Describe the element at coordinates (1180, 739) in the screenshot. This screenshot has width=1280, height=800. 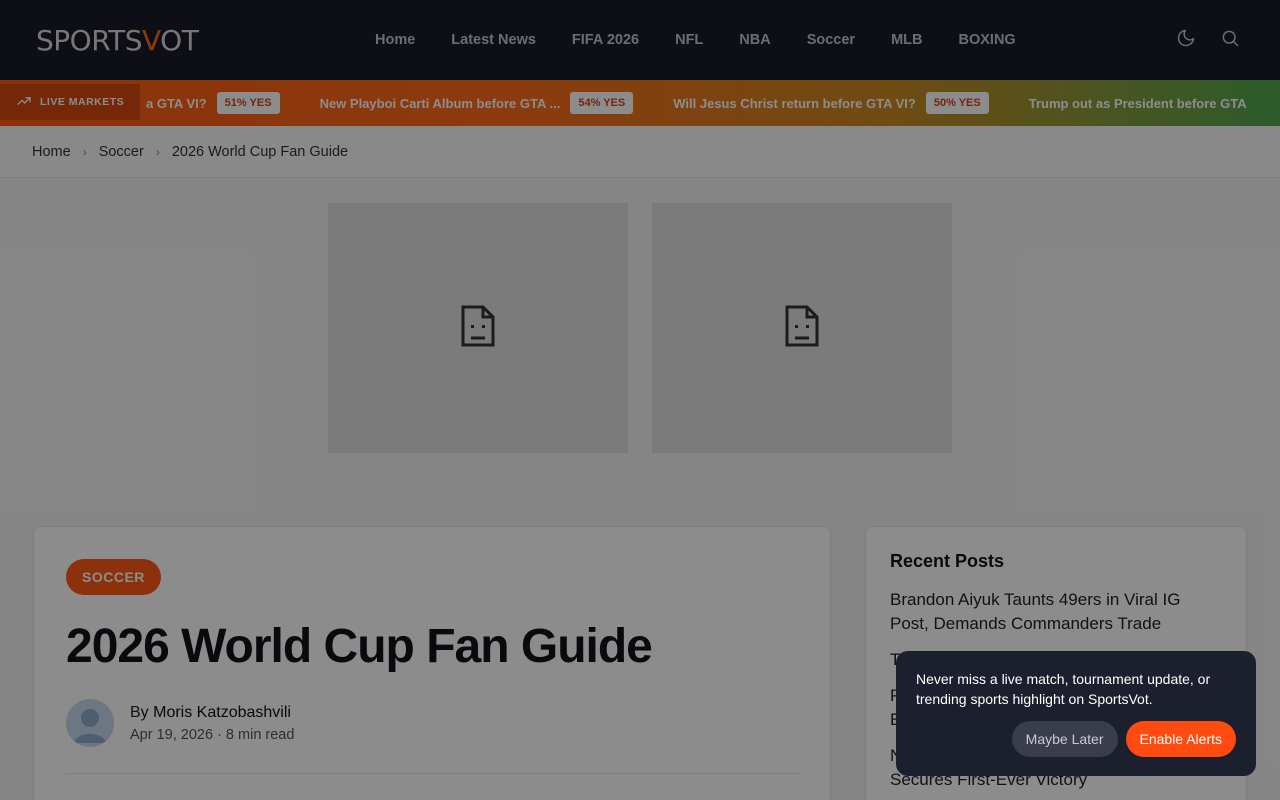
I see `enable-alerts-button: Enable Alerts` at that location.